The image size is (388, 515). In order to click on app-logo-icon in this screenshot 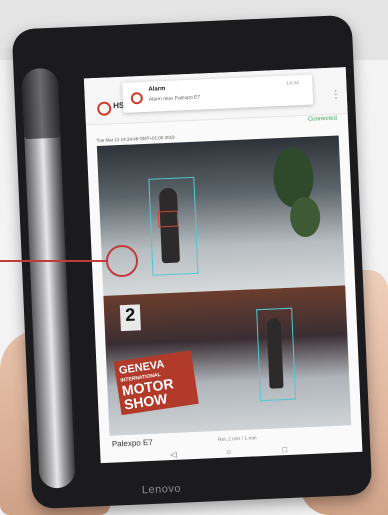, I will do `click(104, 108)`.